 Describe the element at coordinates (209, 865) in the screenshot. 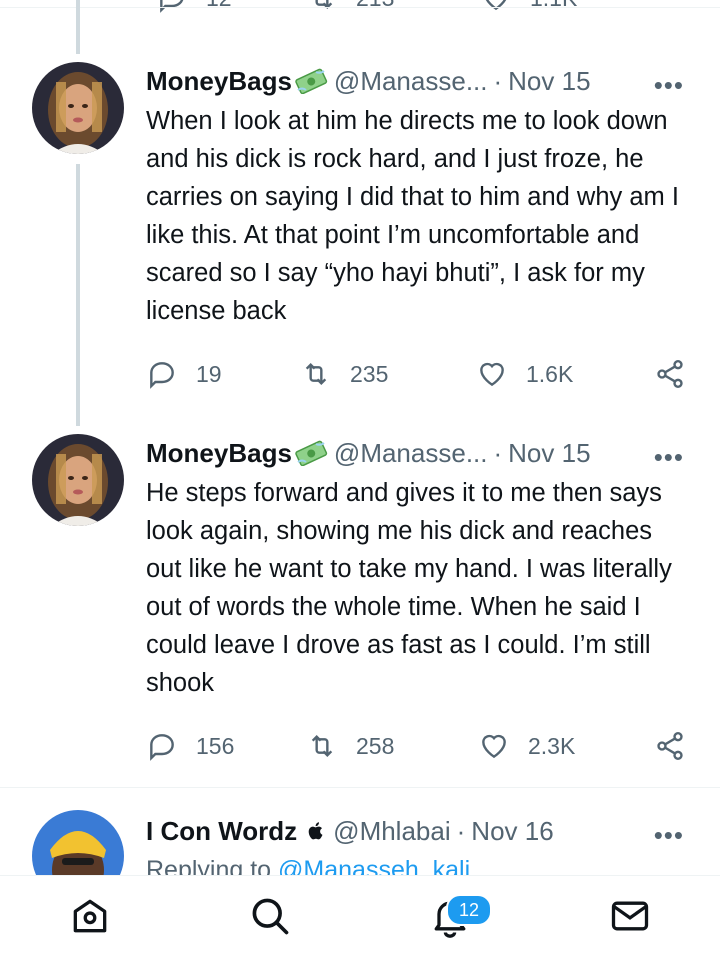

I see `replying-to-label: Replying to` at that location.